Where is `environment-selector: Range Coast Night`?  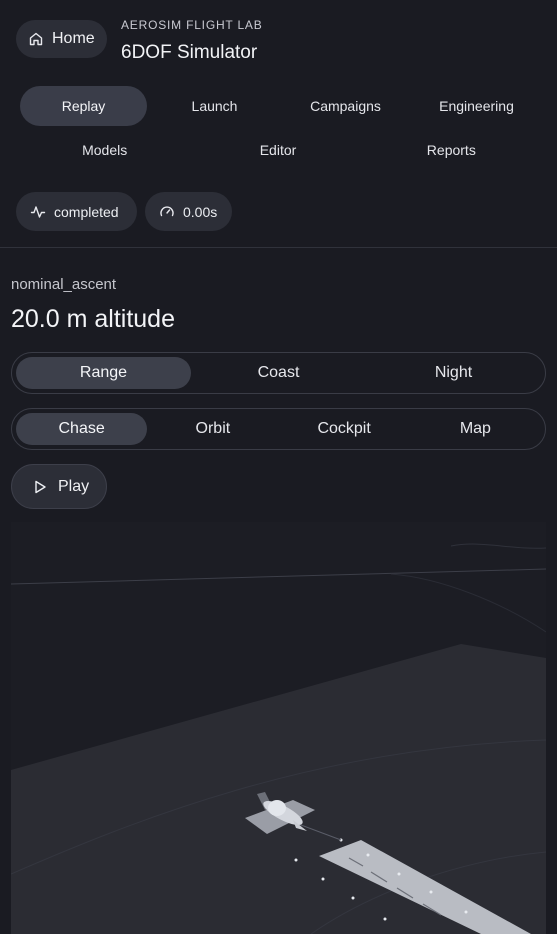
environment-selector: Range Coast Night is located at coordinates (278, 373).